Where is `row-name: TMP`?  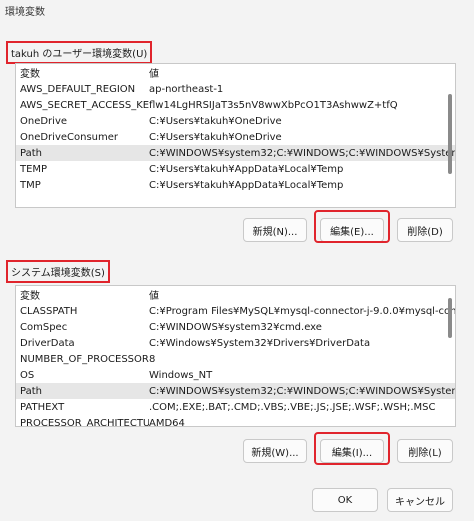
row-name: TMP is located at coordinates (30, 185).